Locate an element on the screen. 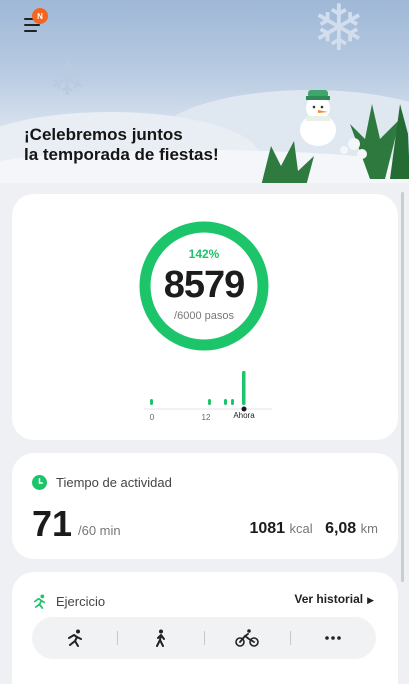 The image size is (409, 684). exercise-header: Ejercicio is located at coordinates (68, 601).